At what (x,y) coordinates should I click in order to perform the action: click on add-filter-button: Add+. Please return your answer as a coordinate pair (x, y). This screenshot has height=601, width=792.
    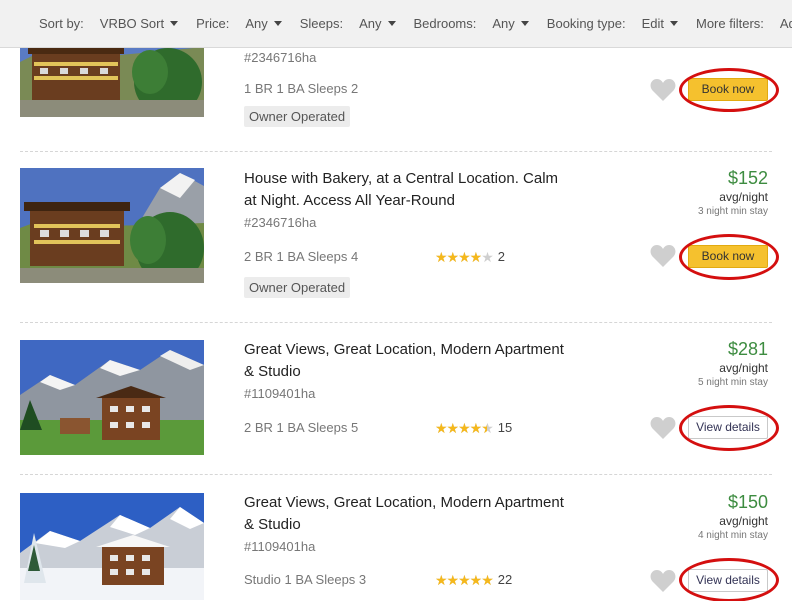
    Looking at the image, I should click on (786, 23).